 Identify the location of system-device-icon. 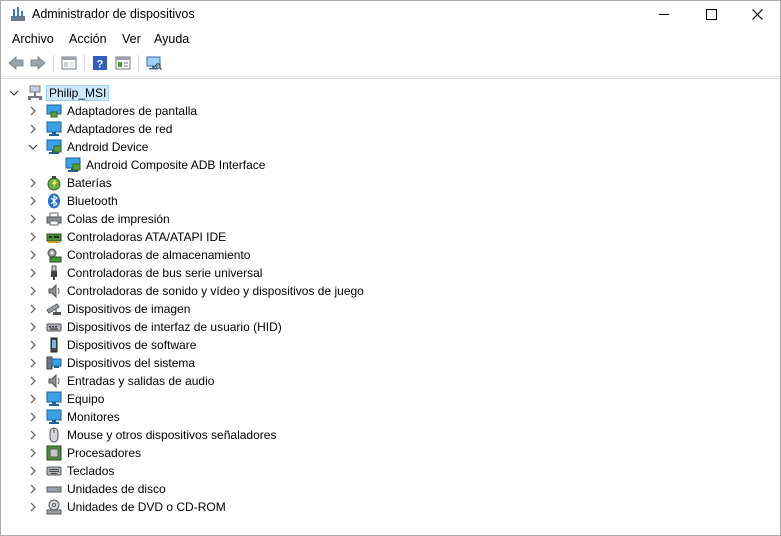
(54, 363).